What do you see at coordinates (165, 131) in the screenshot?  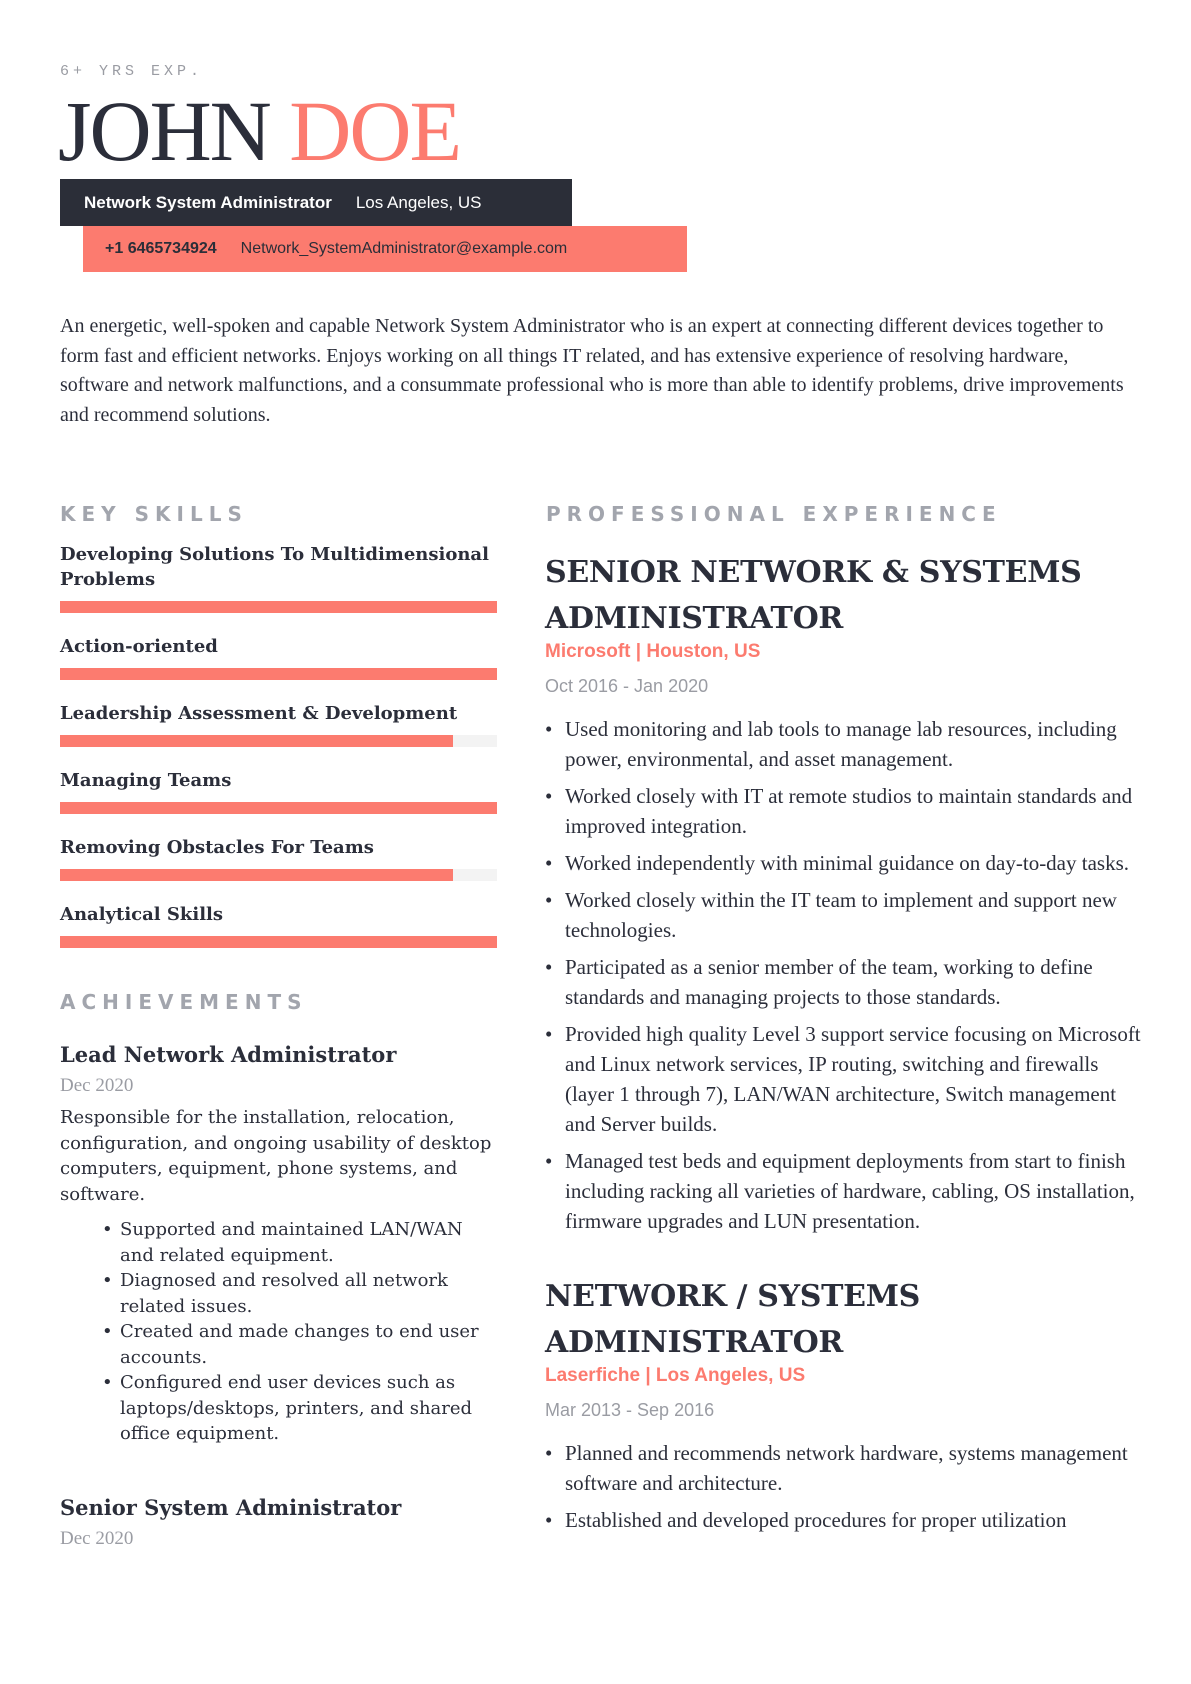 I see `first-name: JOHN` at bounding box center [165, 131].